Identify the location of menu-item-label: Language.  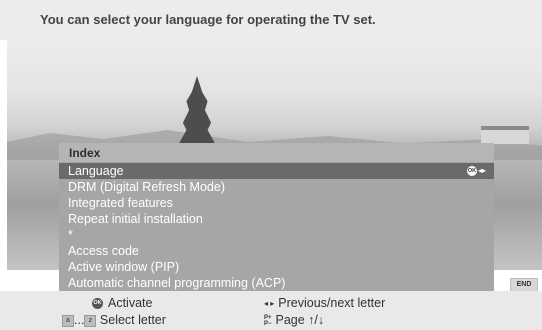
(96, 171).